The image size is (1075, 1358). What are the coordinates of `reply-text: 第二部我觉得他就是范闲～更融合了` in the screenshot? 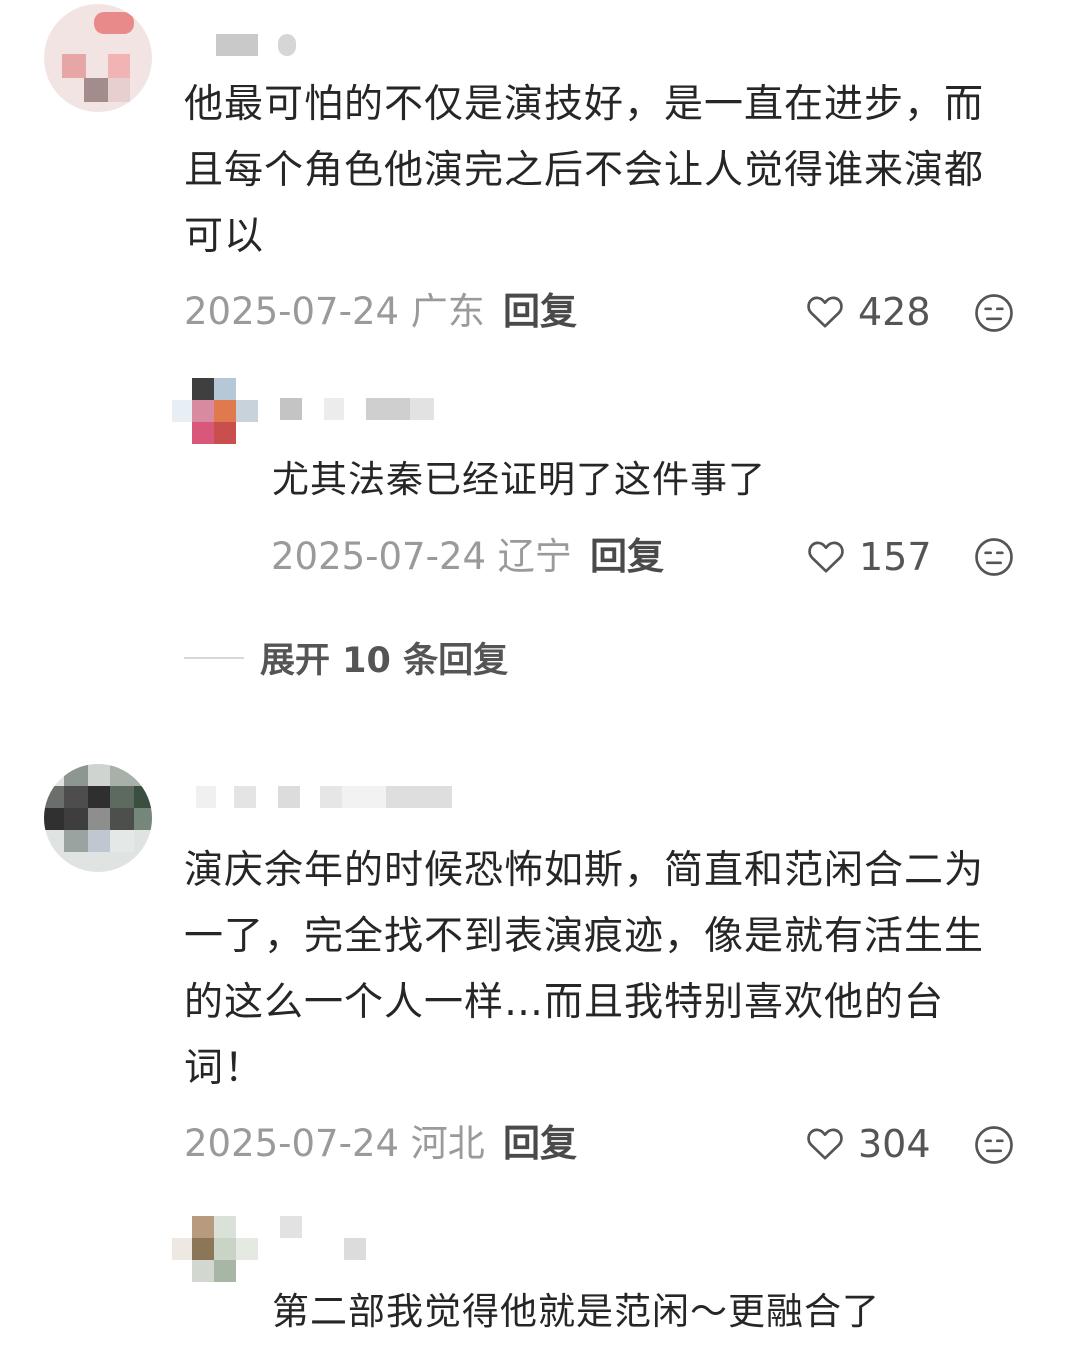 It's located at (576, 1311).